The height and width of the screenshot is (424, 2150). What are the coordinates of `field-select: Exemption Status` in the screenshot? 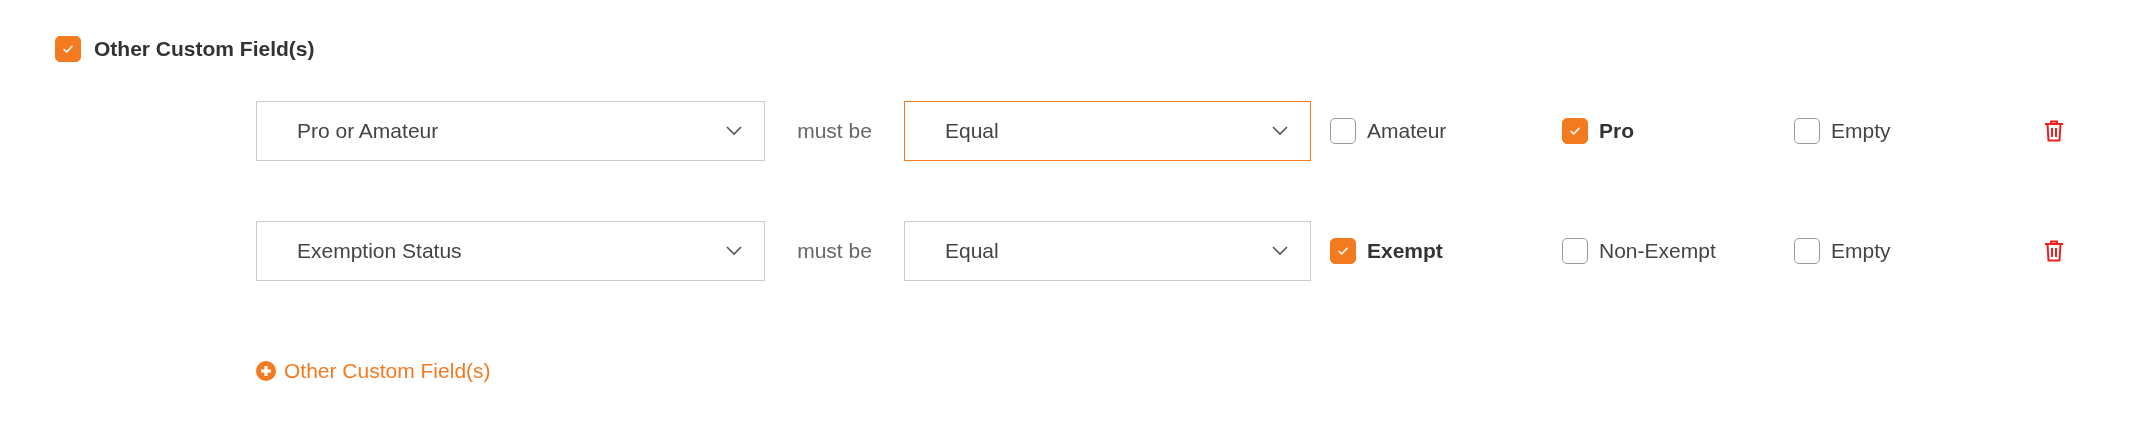 It's located at (510, 251).